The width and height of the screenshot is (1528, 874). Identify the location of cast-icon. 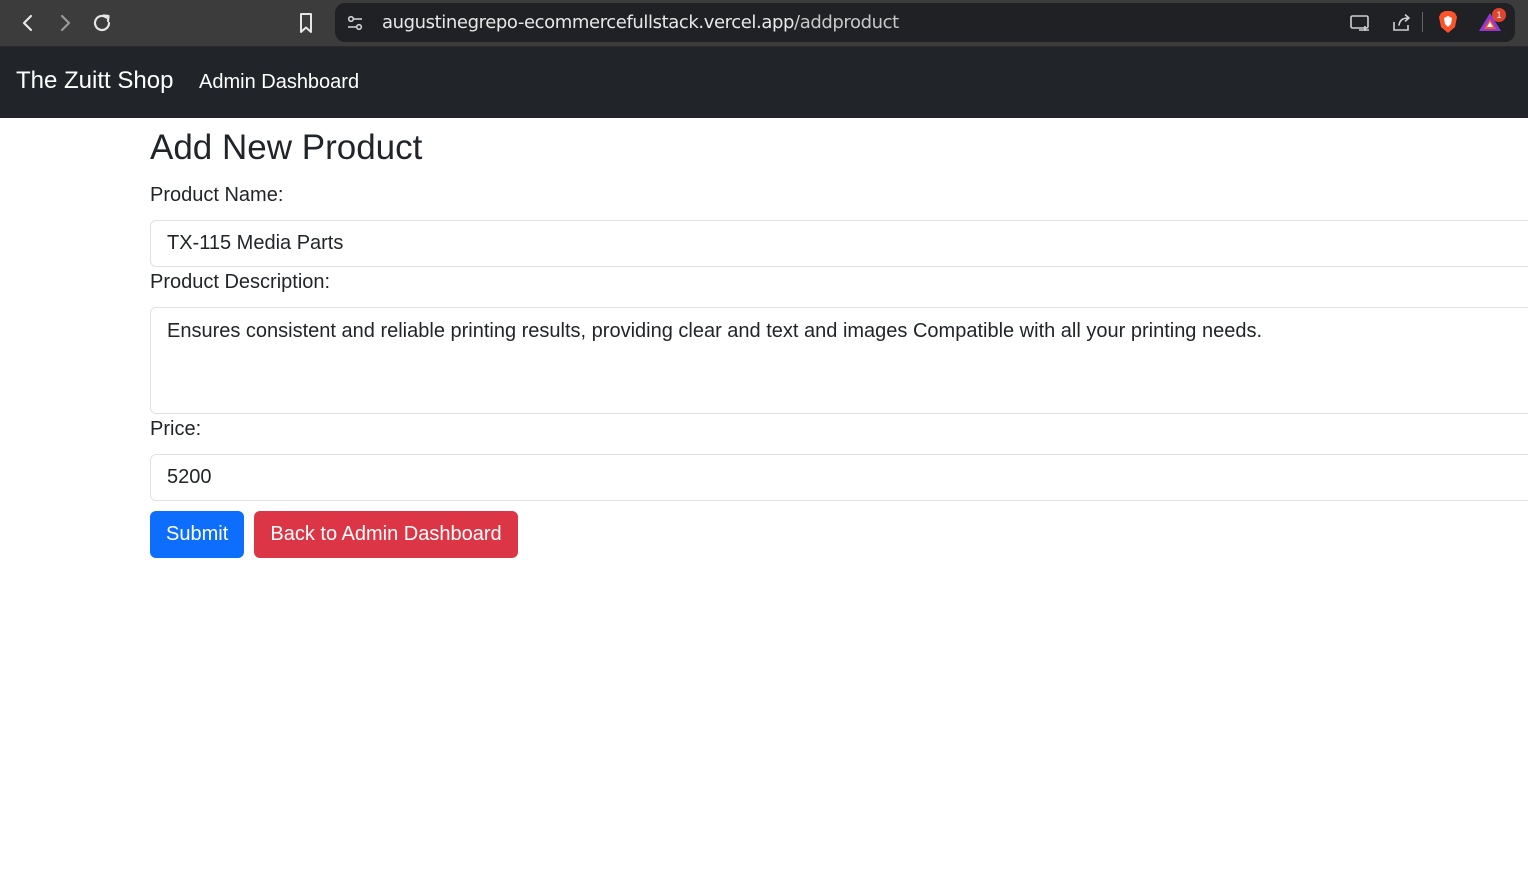
(1360, 25).